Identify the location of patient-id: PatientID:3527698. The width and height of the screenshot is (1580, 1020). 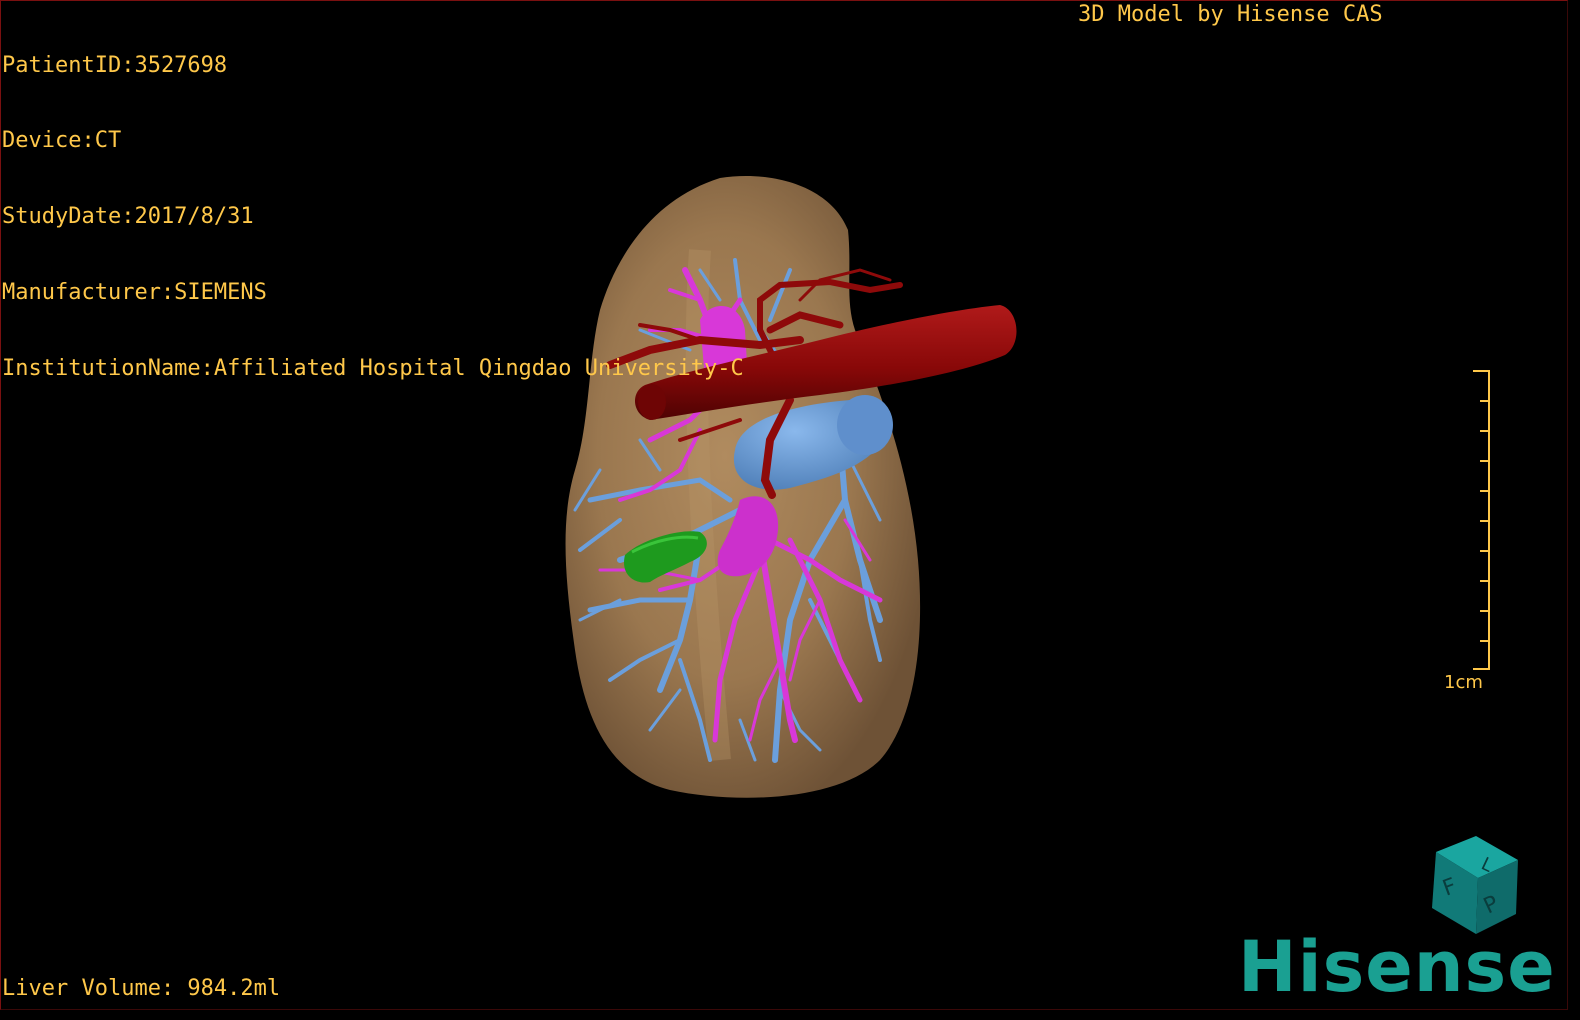
(115, 65).